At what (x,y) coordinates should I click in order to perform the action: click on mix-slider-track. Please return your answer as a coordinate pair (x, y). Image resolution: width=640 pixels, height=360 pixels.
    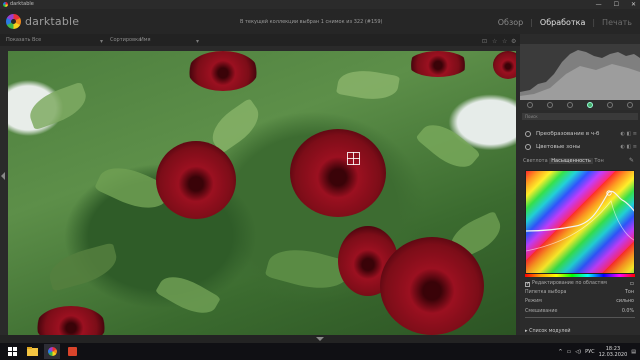
    Looking at the image, I should click on (580, 317).